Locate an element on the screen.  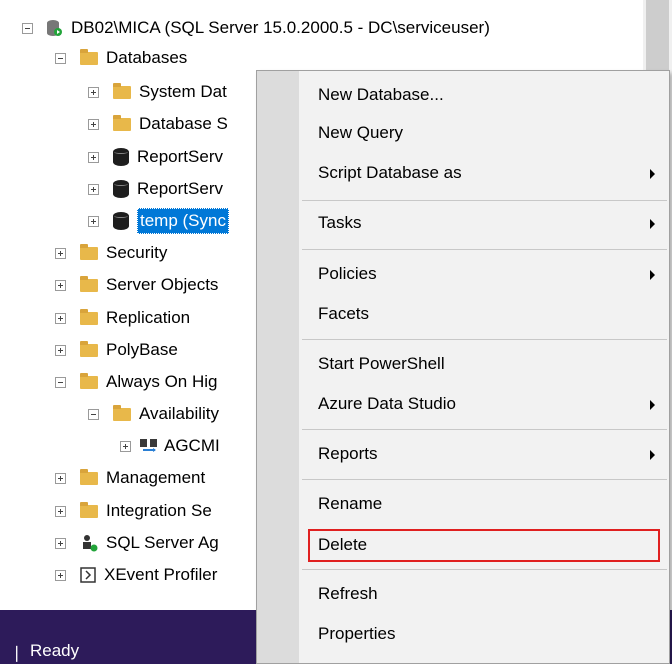
tree-node-availability-groups: Availability is located at coordinates (153, 414).